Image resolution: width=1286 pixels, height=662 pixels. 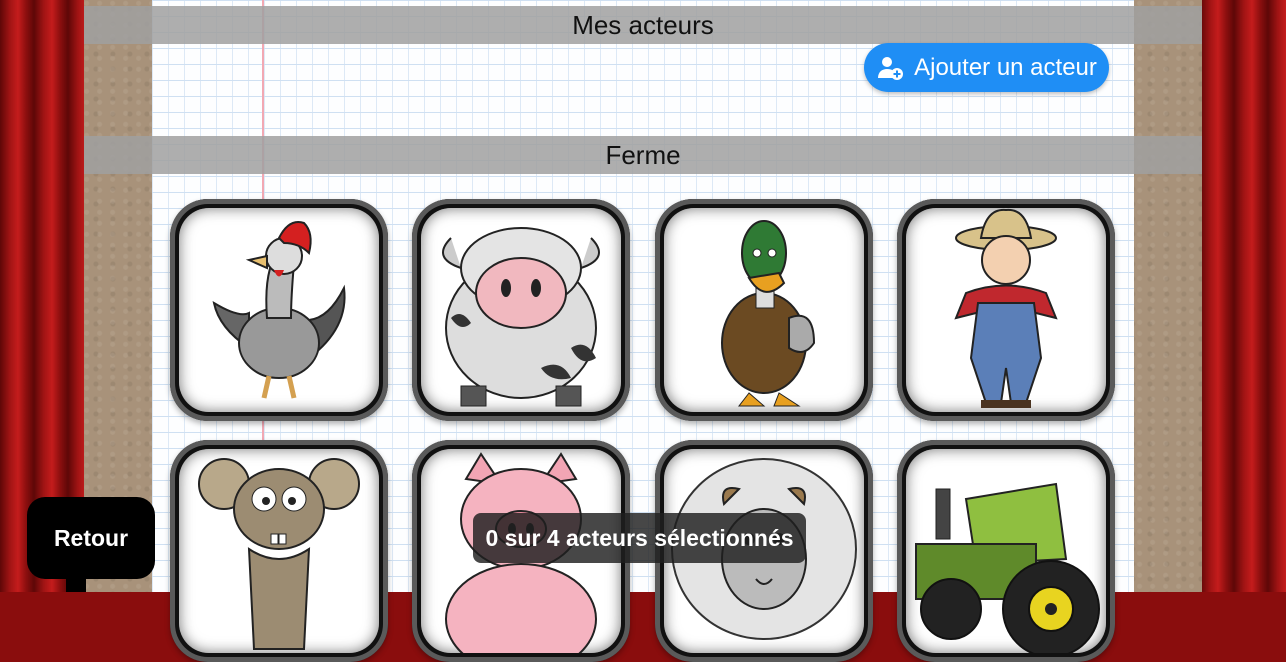 I want to click on selection-status-text: 0 sur 4 acteurs sélectionnés, so click(x=639, y=537).